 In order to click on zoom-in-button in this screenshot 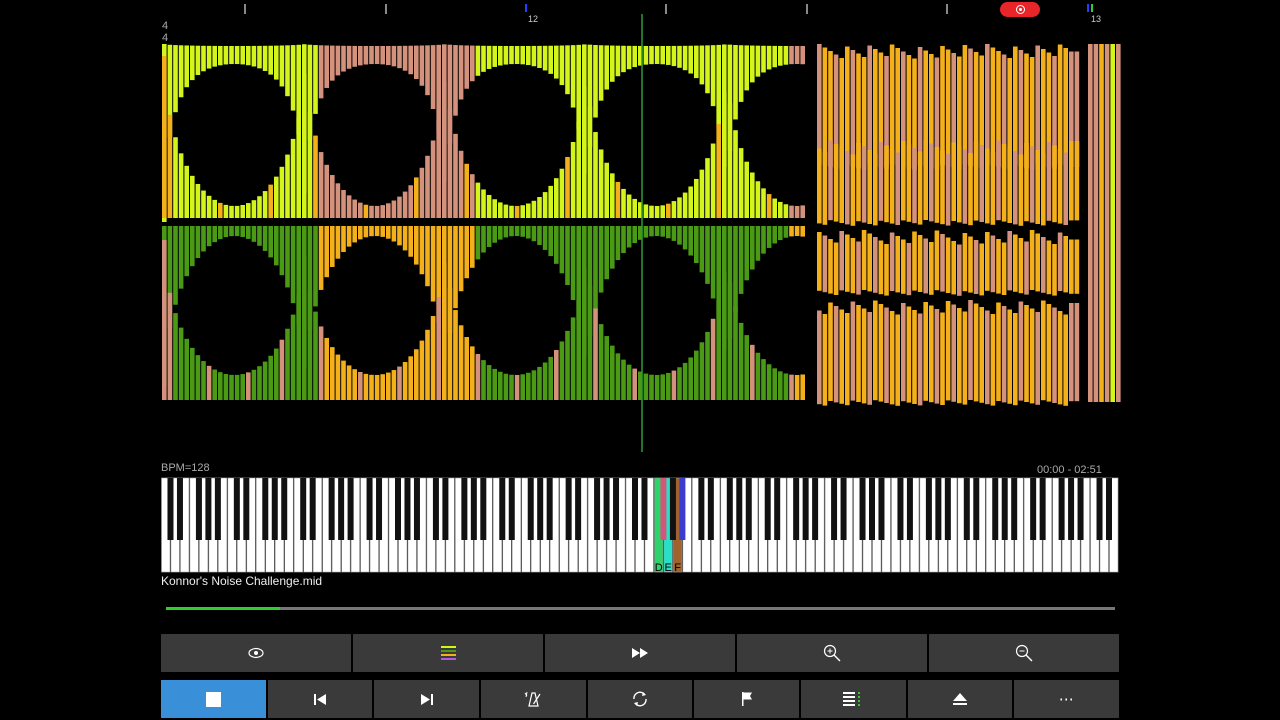, I will do `click(832, 653)`.